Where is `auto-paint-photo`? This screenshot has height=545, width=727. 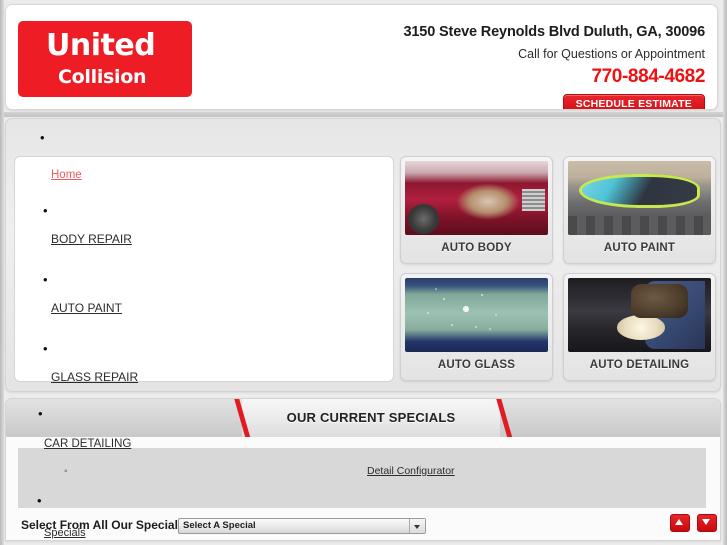 auto-paint-photo is located at coordinates (639, 198).